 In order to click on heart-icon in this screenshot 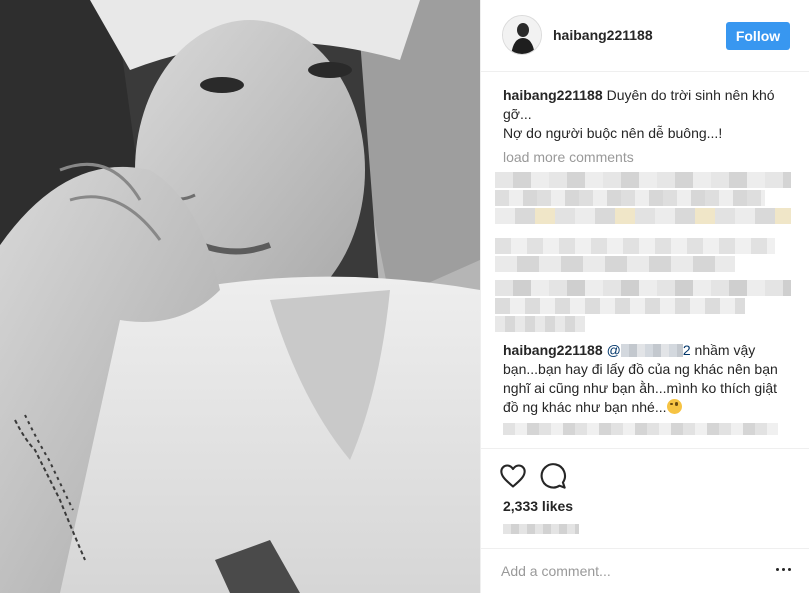, I will do `click(514, 477)`.